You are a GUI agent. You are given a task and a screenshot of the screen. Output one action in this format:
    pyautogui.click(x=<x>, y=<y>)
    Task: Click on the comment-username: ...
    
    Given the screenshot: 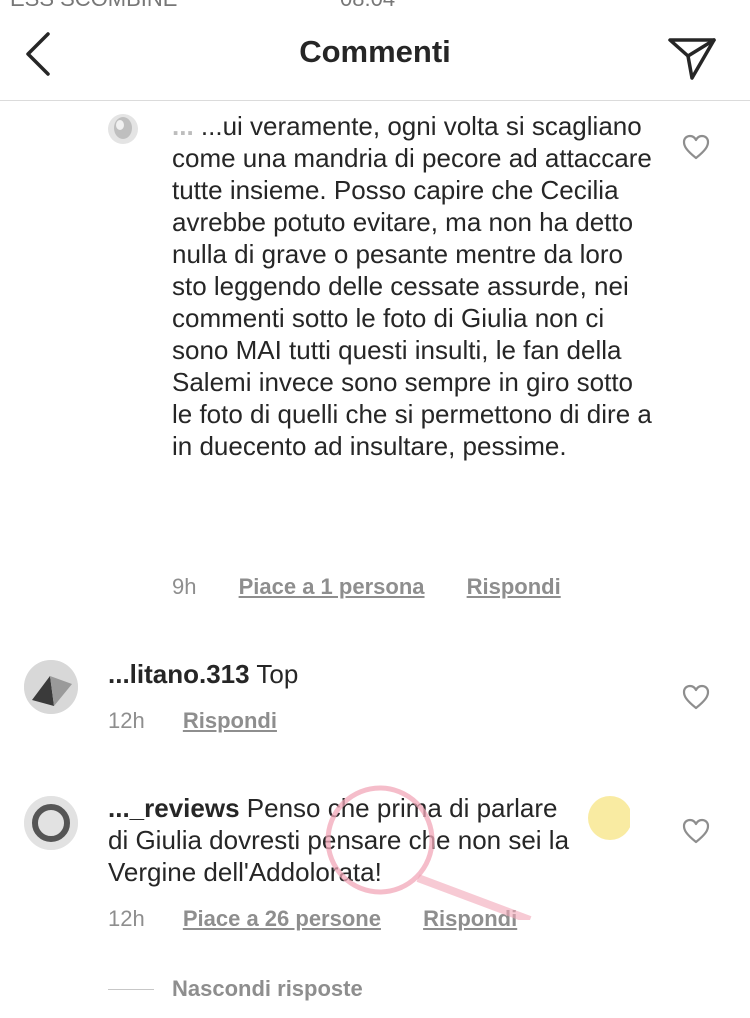 What is the action you would take?
    pyautogui.click(x=183, y=126)
    